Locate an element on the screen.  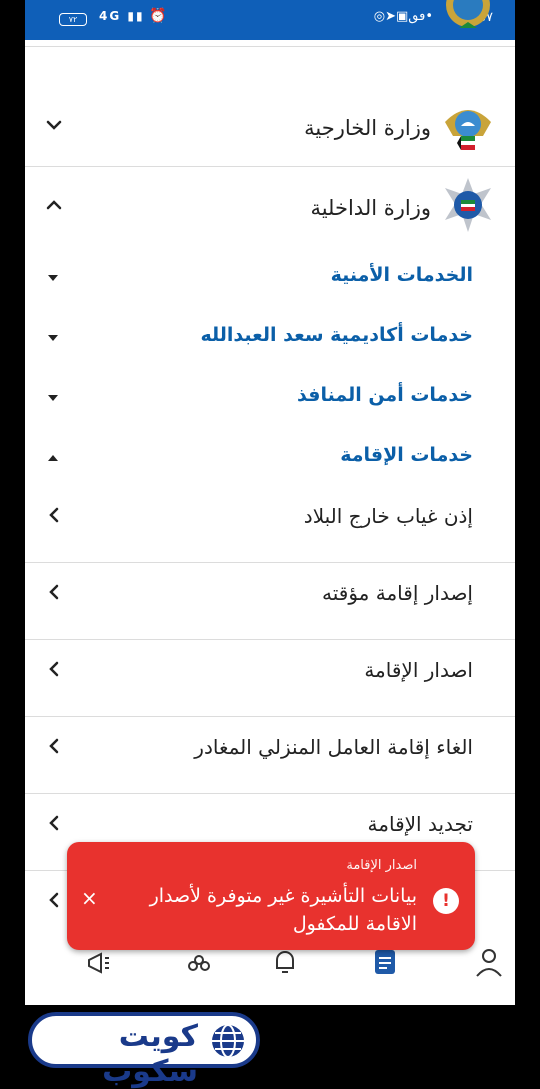
announcements-icon is located at coordinates (99, 962).